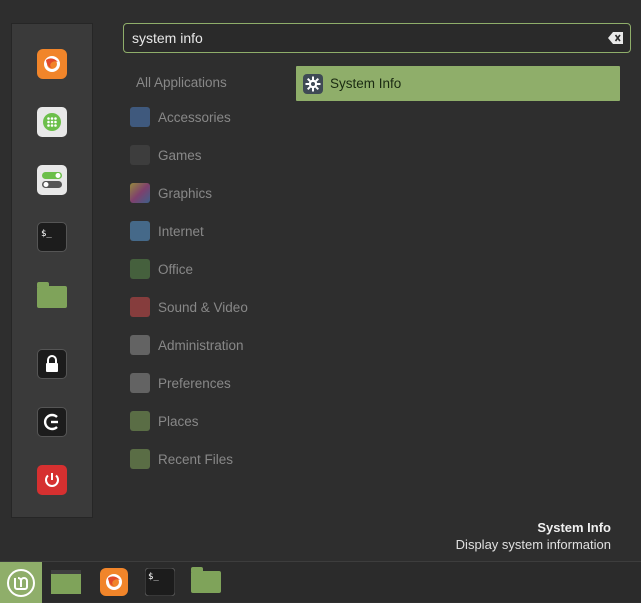  Describe the element at coordinates (52, 270) in the screenshot. I see `favorites-sidebar: $_` at that location.